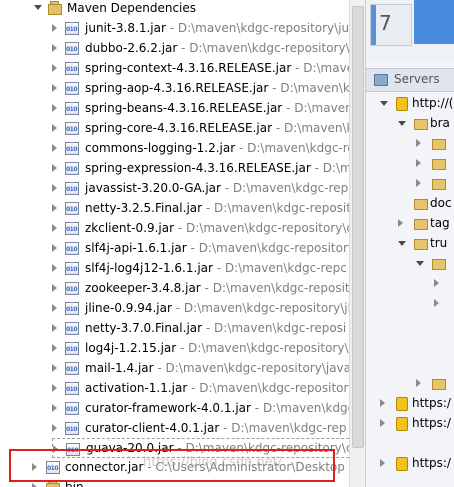 The image size is (454, 487). What do you see at coordinates (305, 408) in the screenshot?
I see `jar-path: D:\maven\kdgc` at bounding box center [305, 408].